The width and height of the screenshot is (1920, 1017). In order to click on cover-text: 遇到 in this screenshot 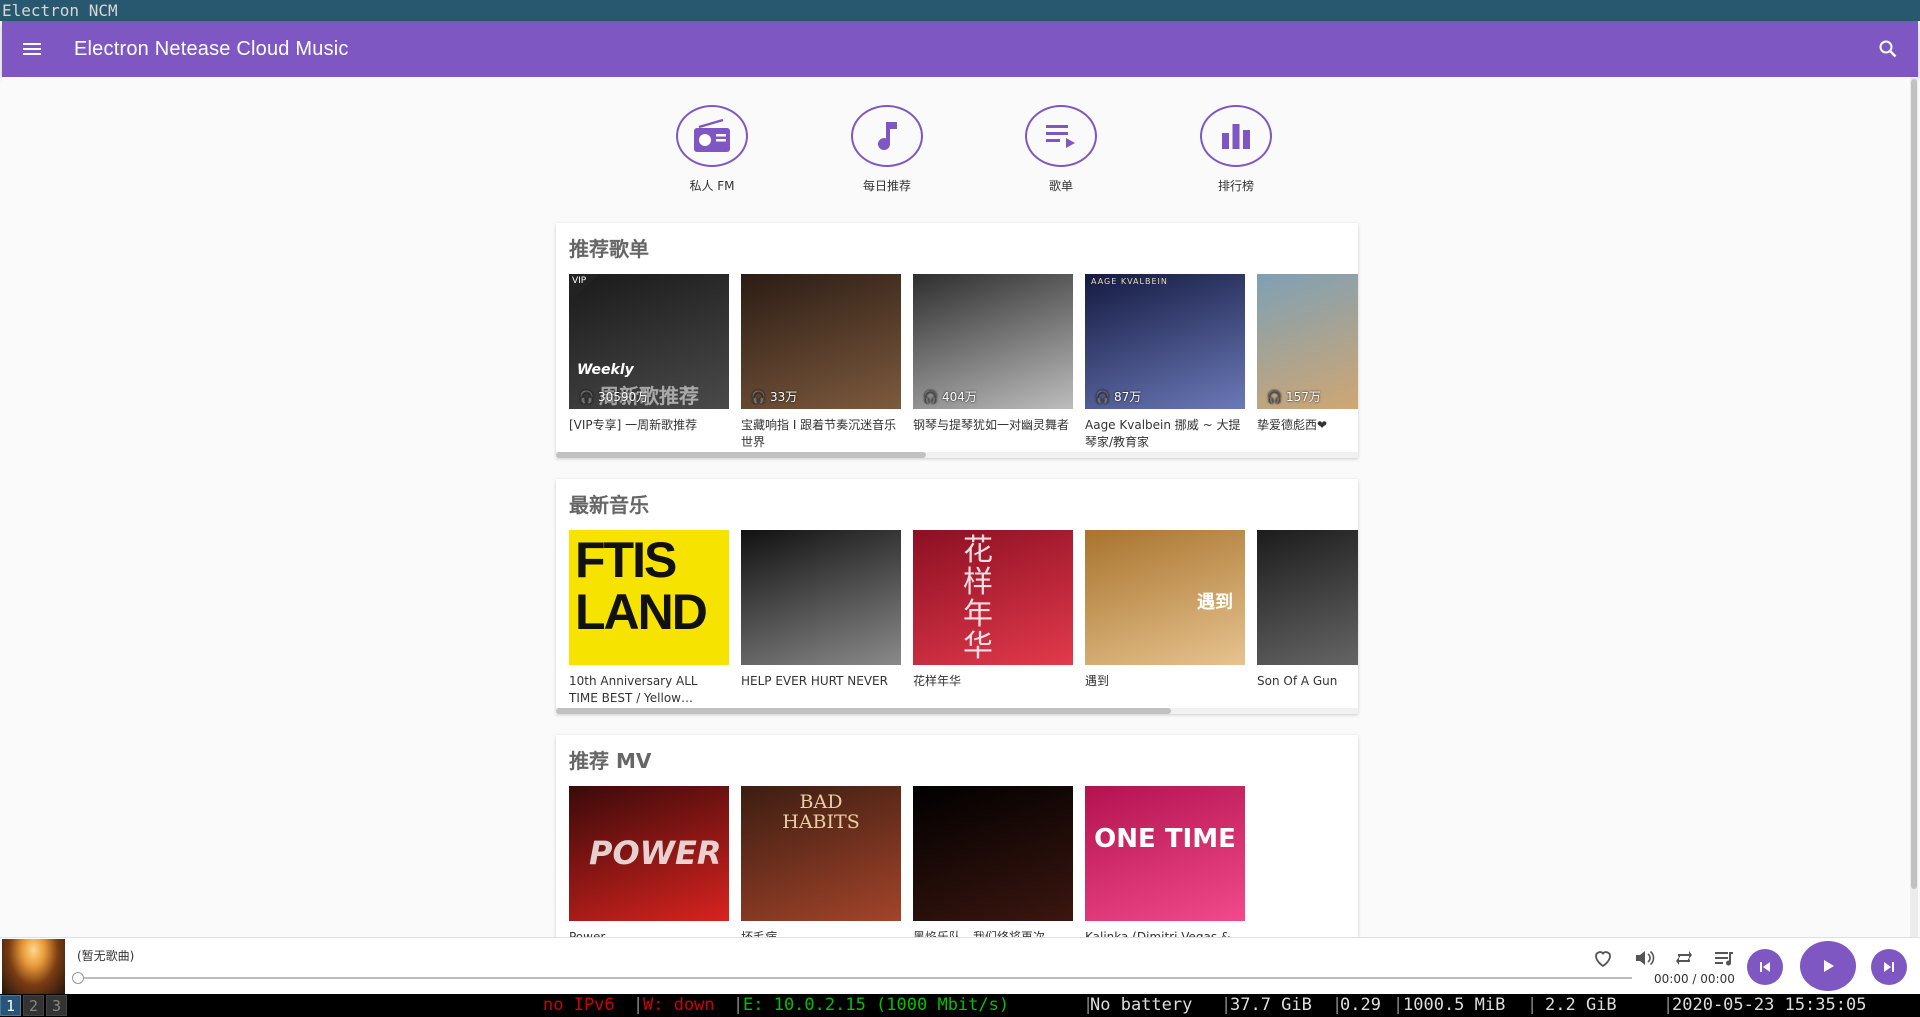, I will do `click(1215, 602)`.